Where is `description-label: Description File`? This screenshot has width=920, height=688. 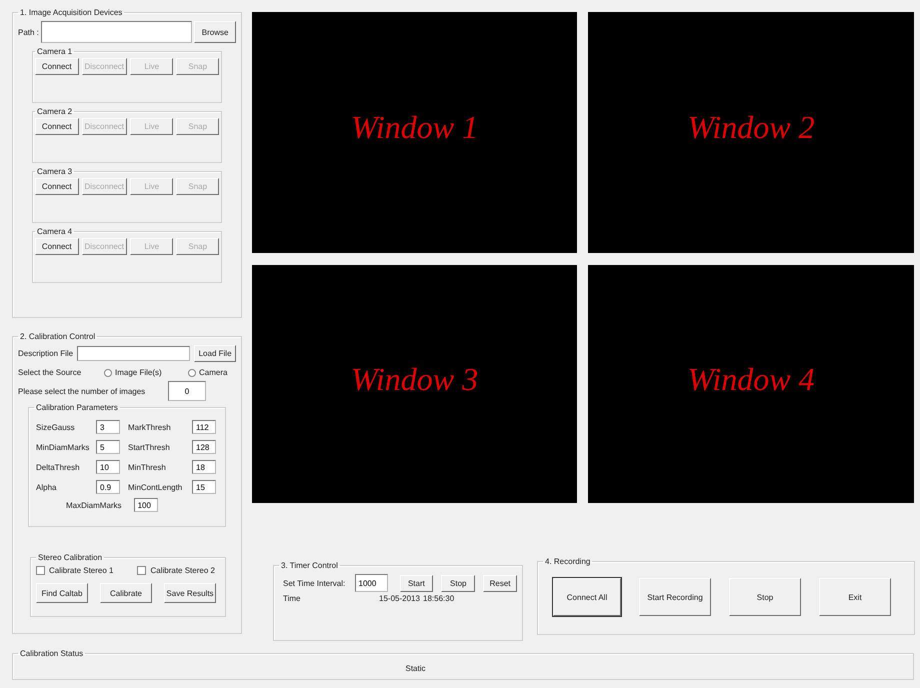
description-label: Description File is located at coordinates (46, 353).